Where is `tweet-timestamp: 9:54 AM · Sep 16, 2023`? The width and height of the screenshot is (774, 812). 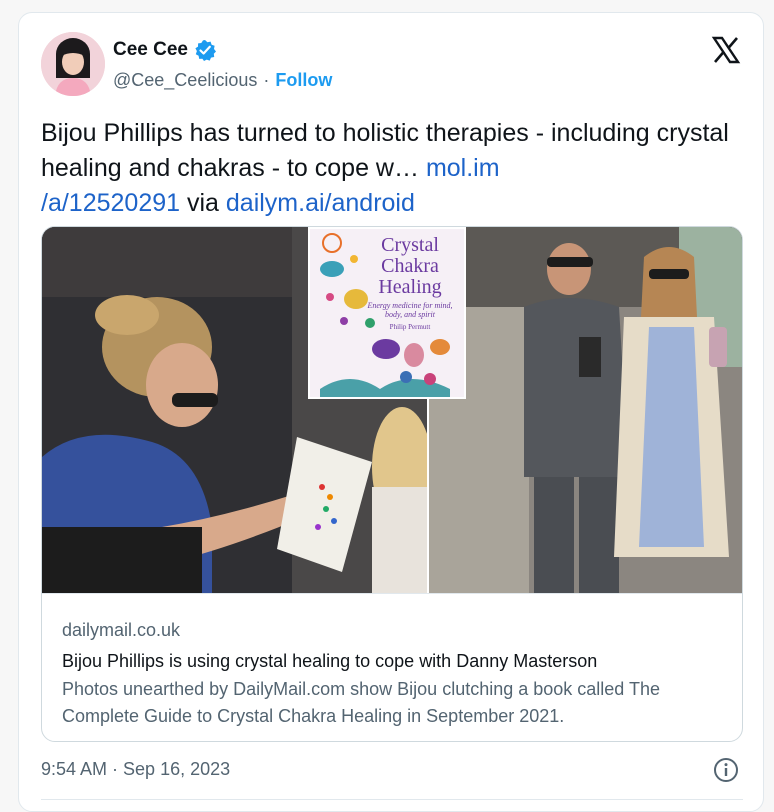
tweet-timestamp: 9:54 AM · Sep 16, 2023 is located at coordinates (135, 769).